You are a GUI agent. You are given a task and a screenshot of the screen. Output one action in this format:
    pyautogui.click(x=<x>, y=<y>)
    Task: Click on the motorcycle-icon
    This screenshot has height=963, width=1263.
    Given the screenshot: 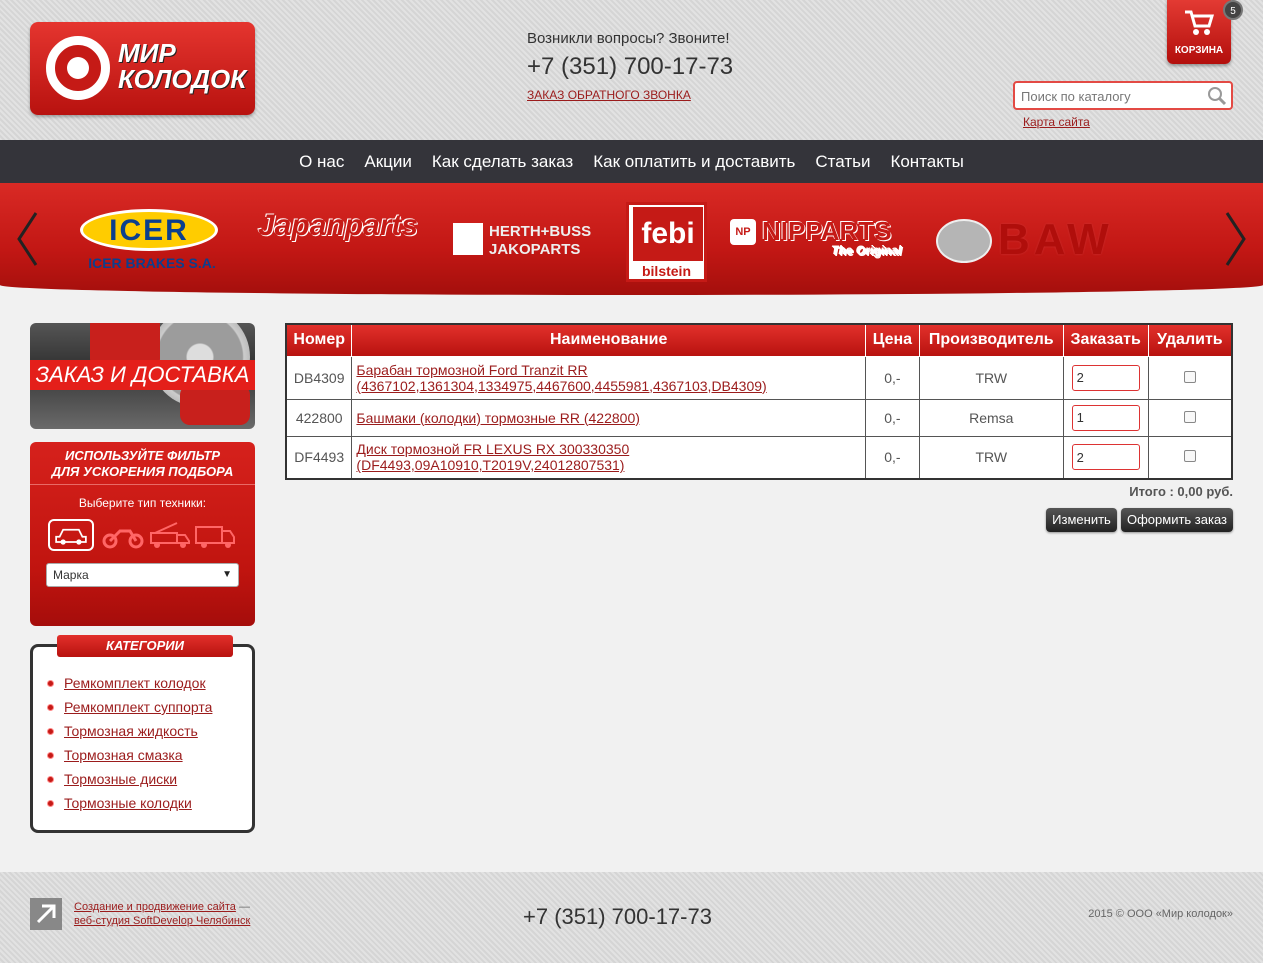 What is the action you would take?
    pyautogui.click(x=123, y=535)
    